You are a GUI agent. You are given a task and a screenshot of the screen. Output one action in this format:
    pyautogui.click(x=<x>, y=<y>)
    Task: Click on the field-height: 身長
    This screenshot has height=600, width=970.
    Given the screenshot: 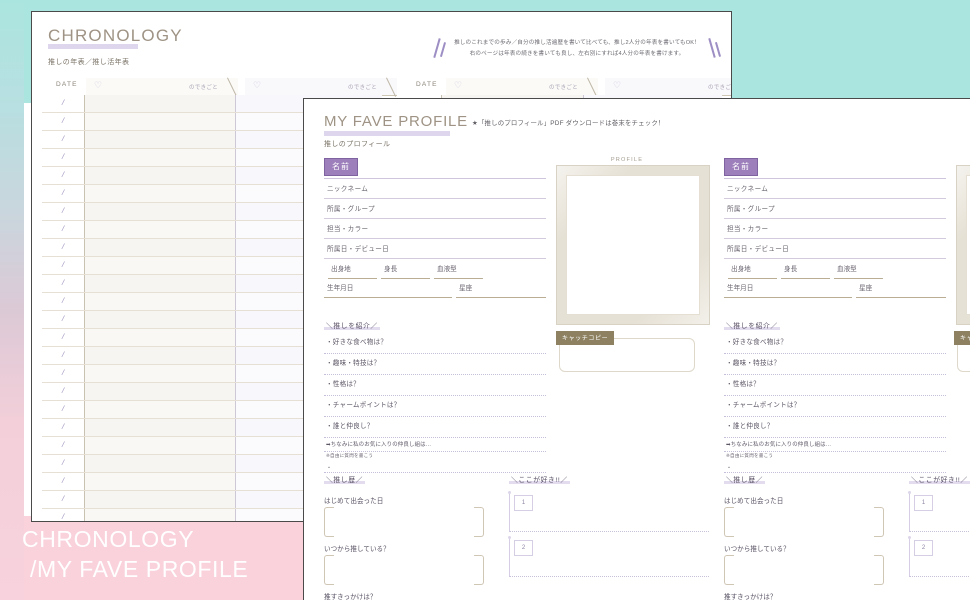 What is the action you would take?
    pyautogui.click(x=405, y=269)
    